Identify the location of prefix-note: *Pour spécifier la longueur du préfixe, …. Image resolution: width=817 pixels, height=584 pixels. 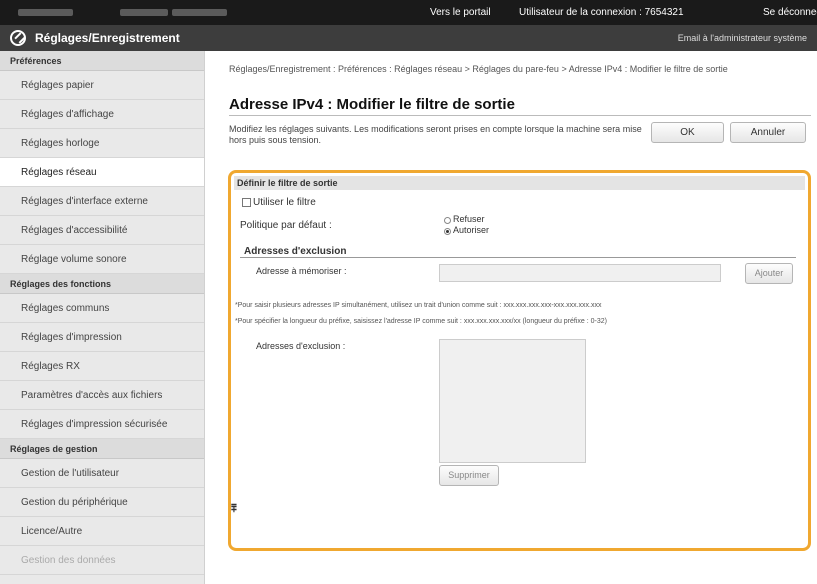
(421, 321).